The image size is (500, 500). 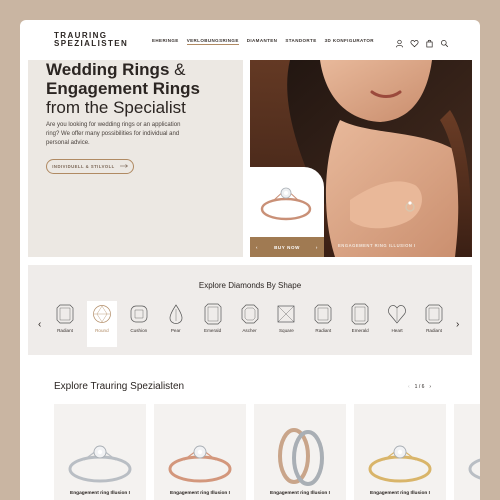 I want to click on user-icon, so click(x=399, y=41).